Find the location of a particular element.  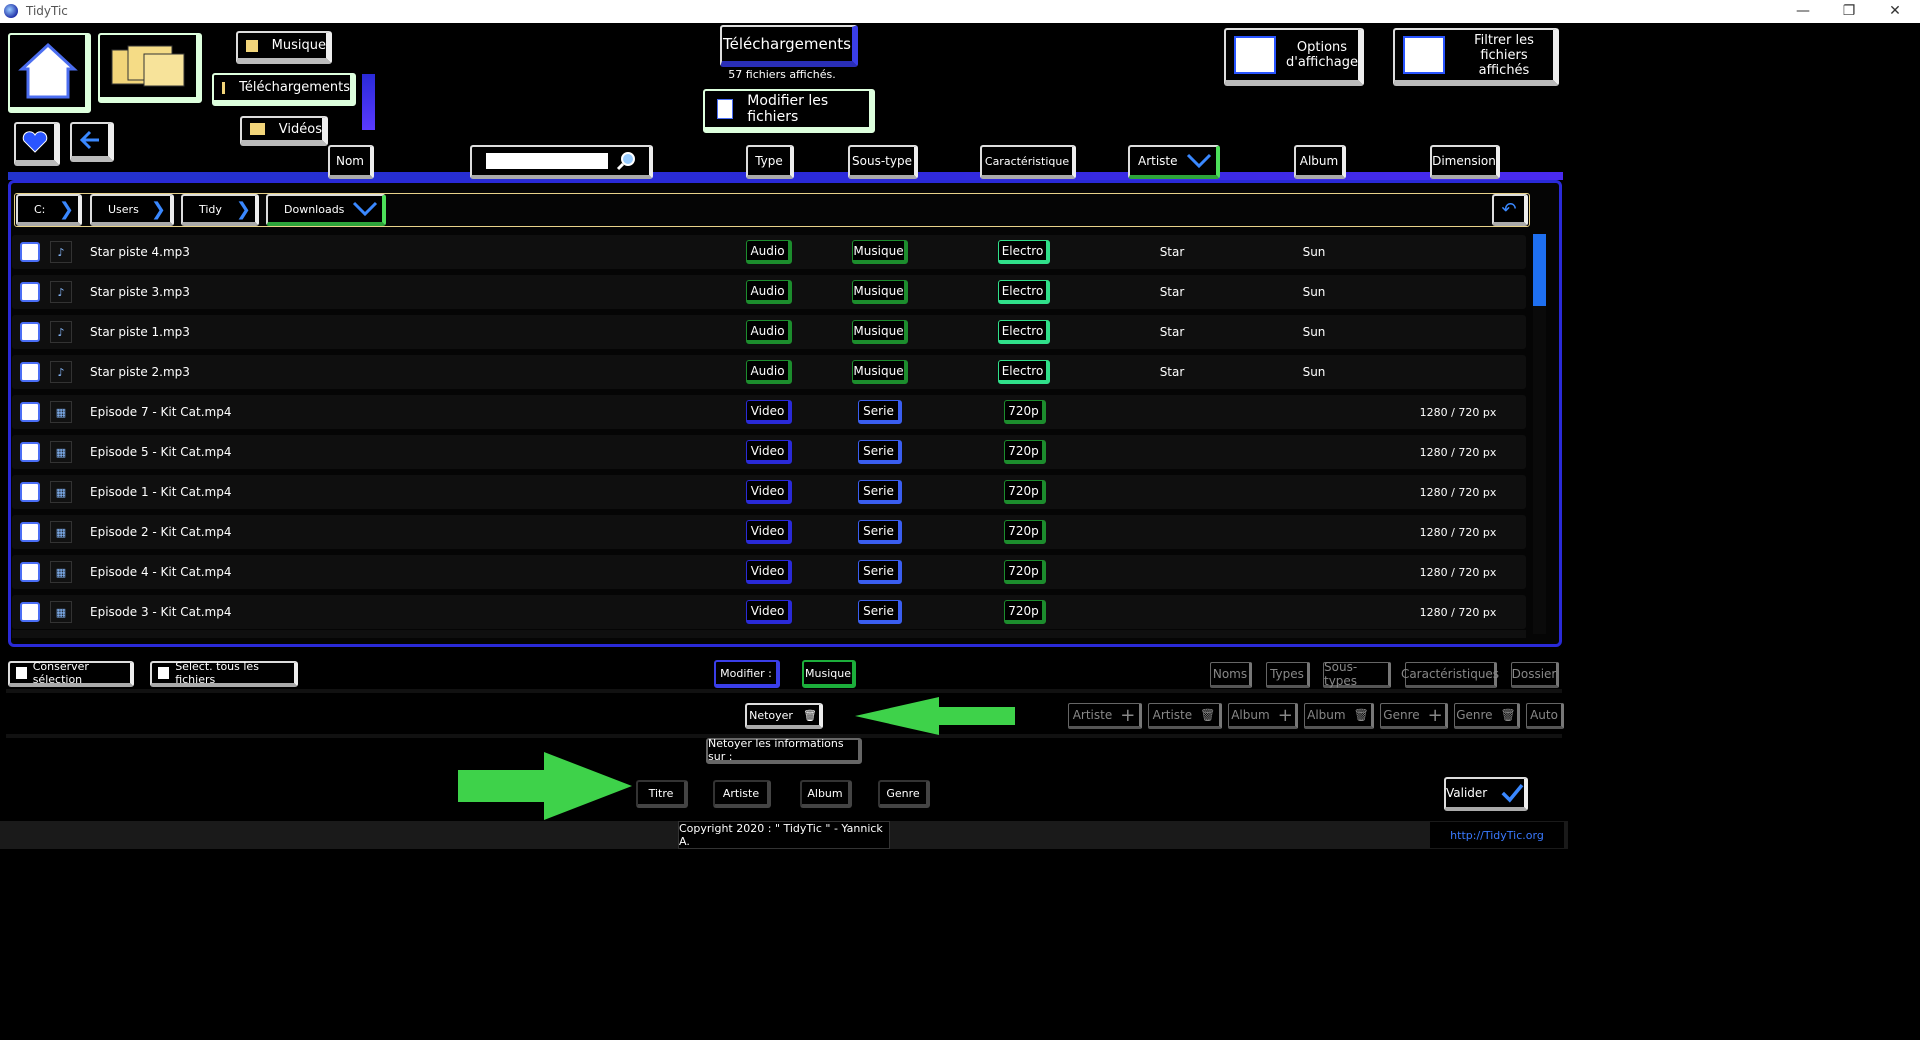

refresh-button: ↶ is located at coordinates (1510, 210).